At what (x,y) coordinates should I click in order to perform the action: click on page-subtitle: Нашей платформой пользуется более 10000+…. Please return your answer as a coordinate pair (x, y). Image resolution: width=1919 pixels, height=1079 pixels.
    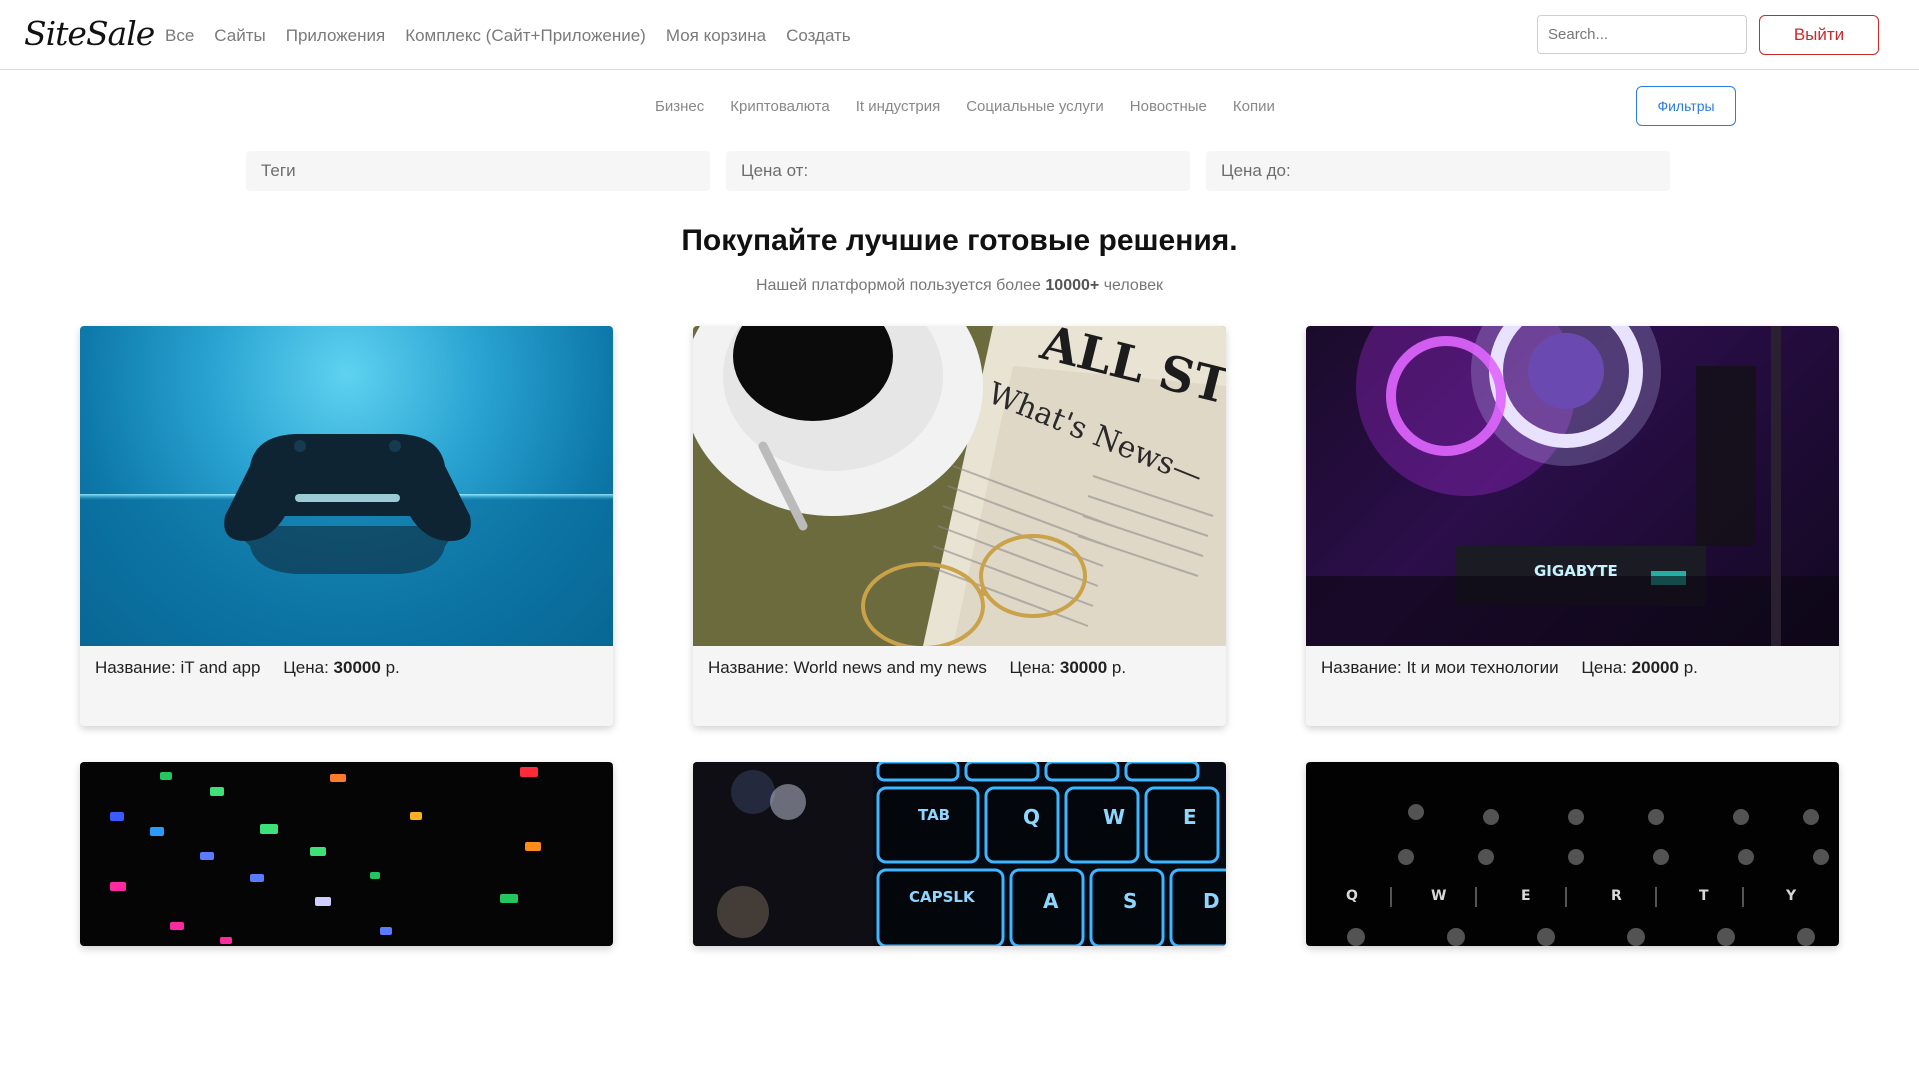
    Looking at the image, I should click on (959, 286).